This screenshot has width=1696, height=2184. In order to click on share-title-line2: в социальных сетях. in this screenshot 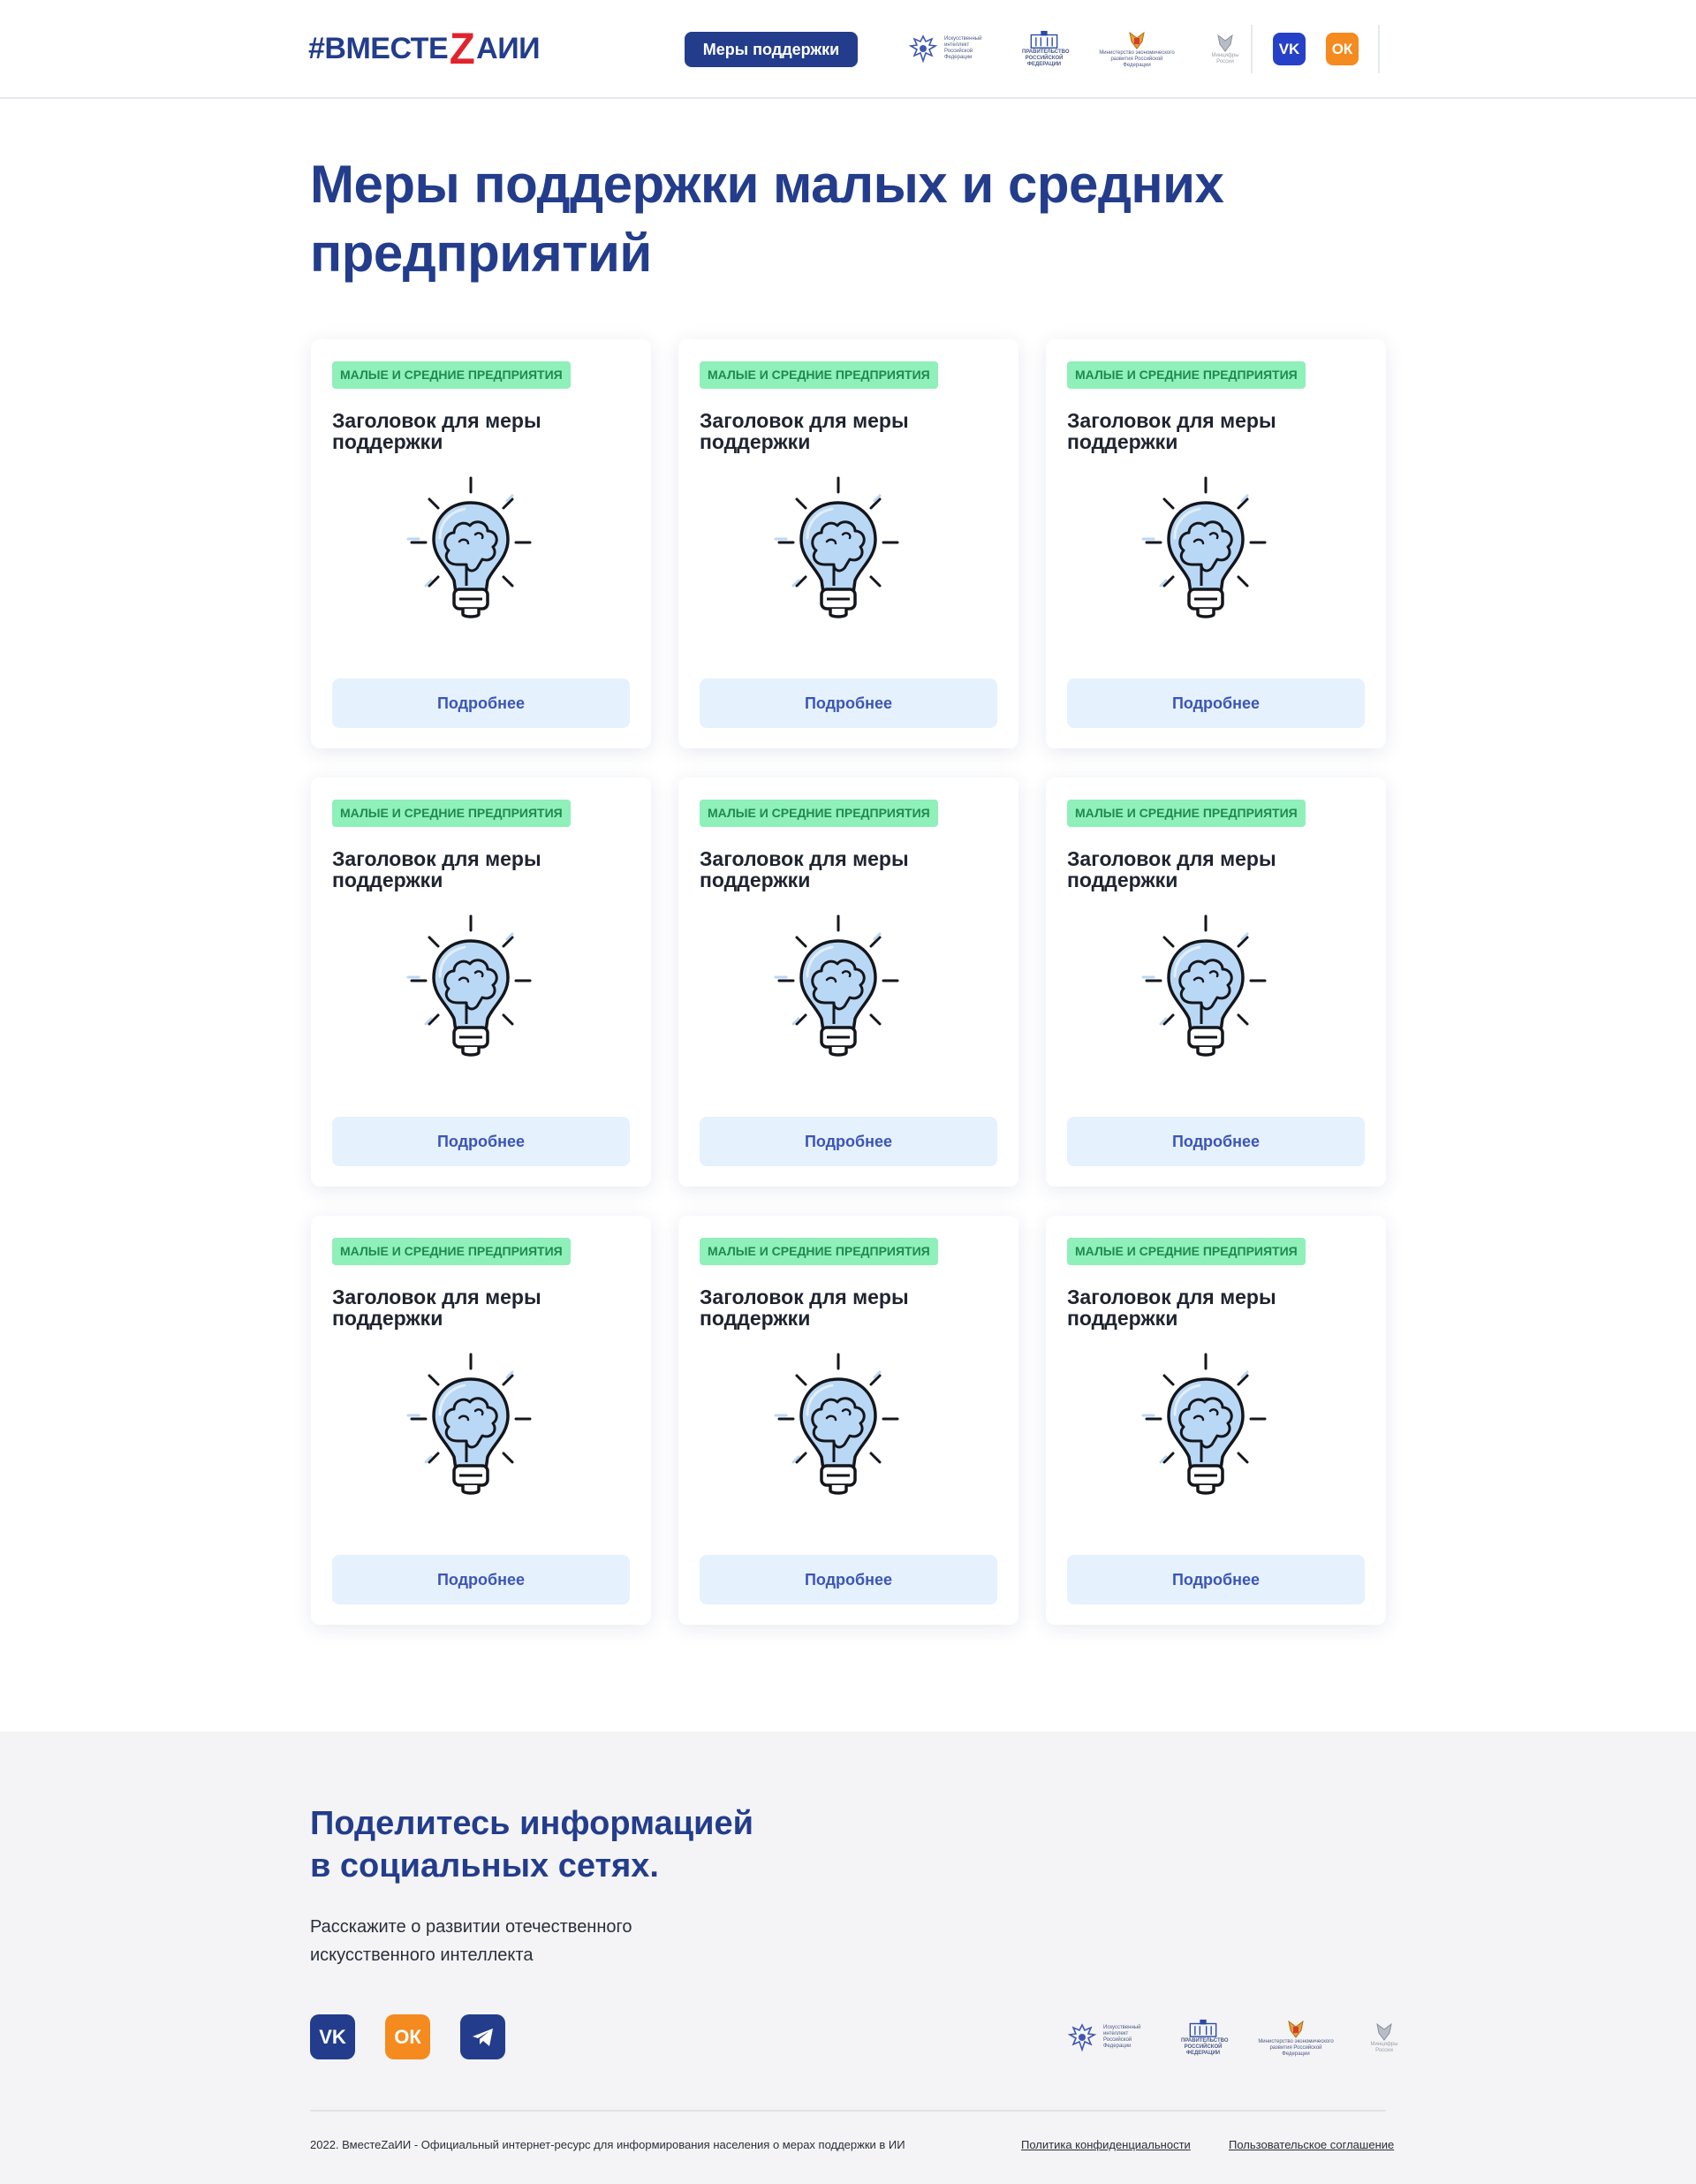, I will do `click(484, 1865)`.